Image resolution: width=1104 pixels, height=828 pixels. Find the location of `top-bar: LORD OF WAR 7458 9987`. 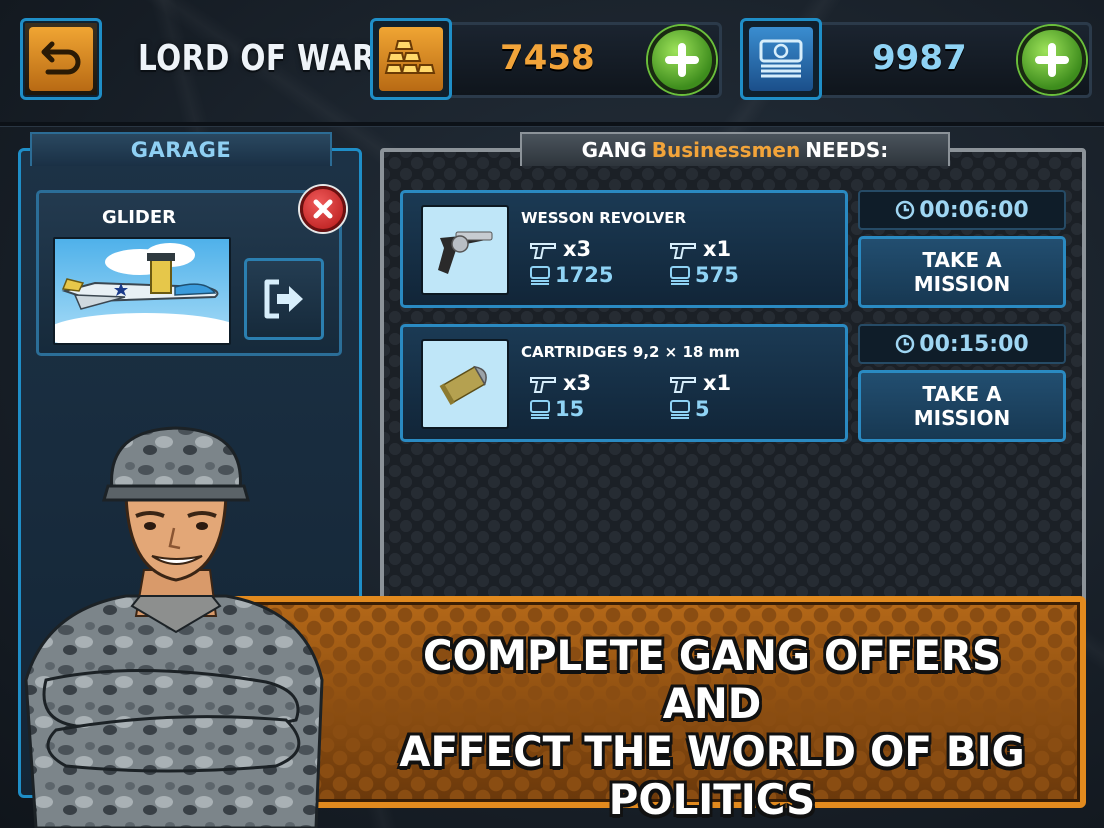

top-bar: LORD OF WAR 7458 9987 is located at coordinates (552, 60).